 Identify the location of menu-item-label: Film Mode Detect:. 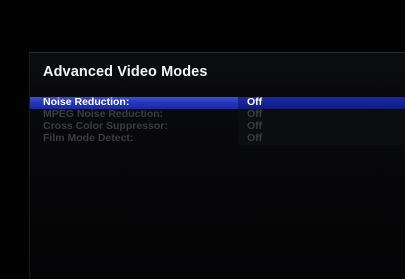
(88, 138).